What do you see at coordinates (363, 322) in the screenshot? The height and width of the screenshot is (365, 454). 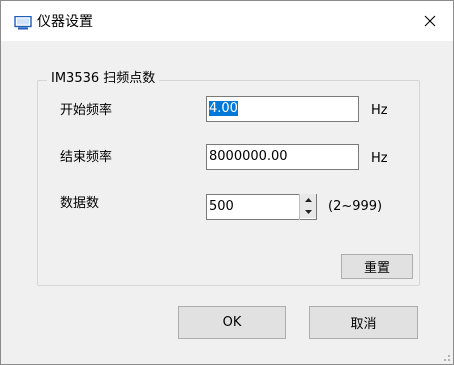 I see `cancel-button: 取消` at bounding box center [363, 322].